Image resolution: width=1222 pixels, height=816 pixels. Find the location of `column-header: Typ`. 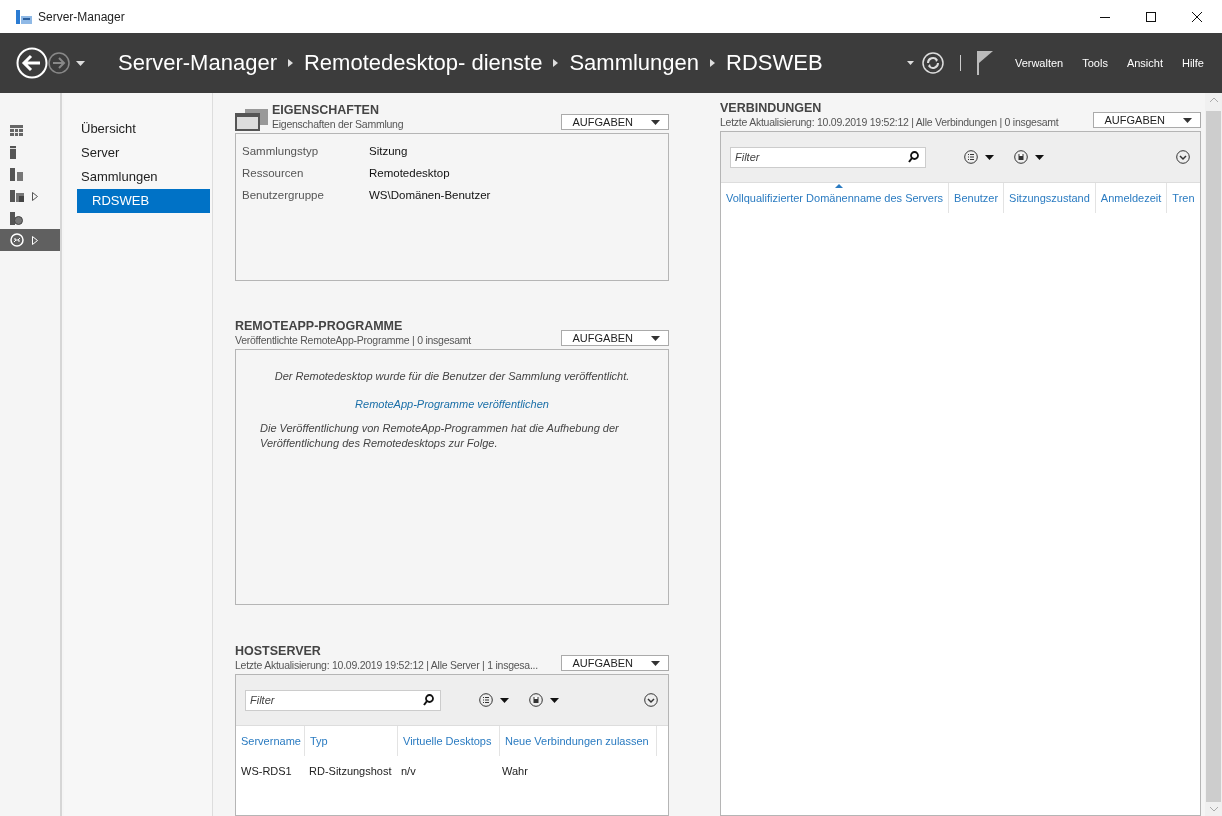

column-header: Typ is located at coordinates (351, 741).